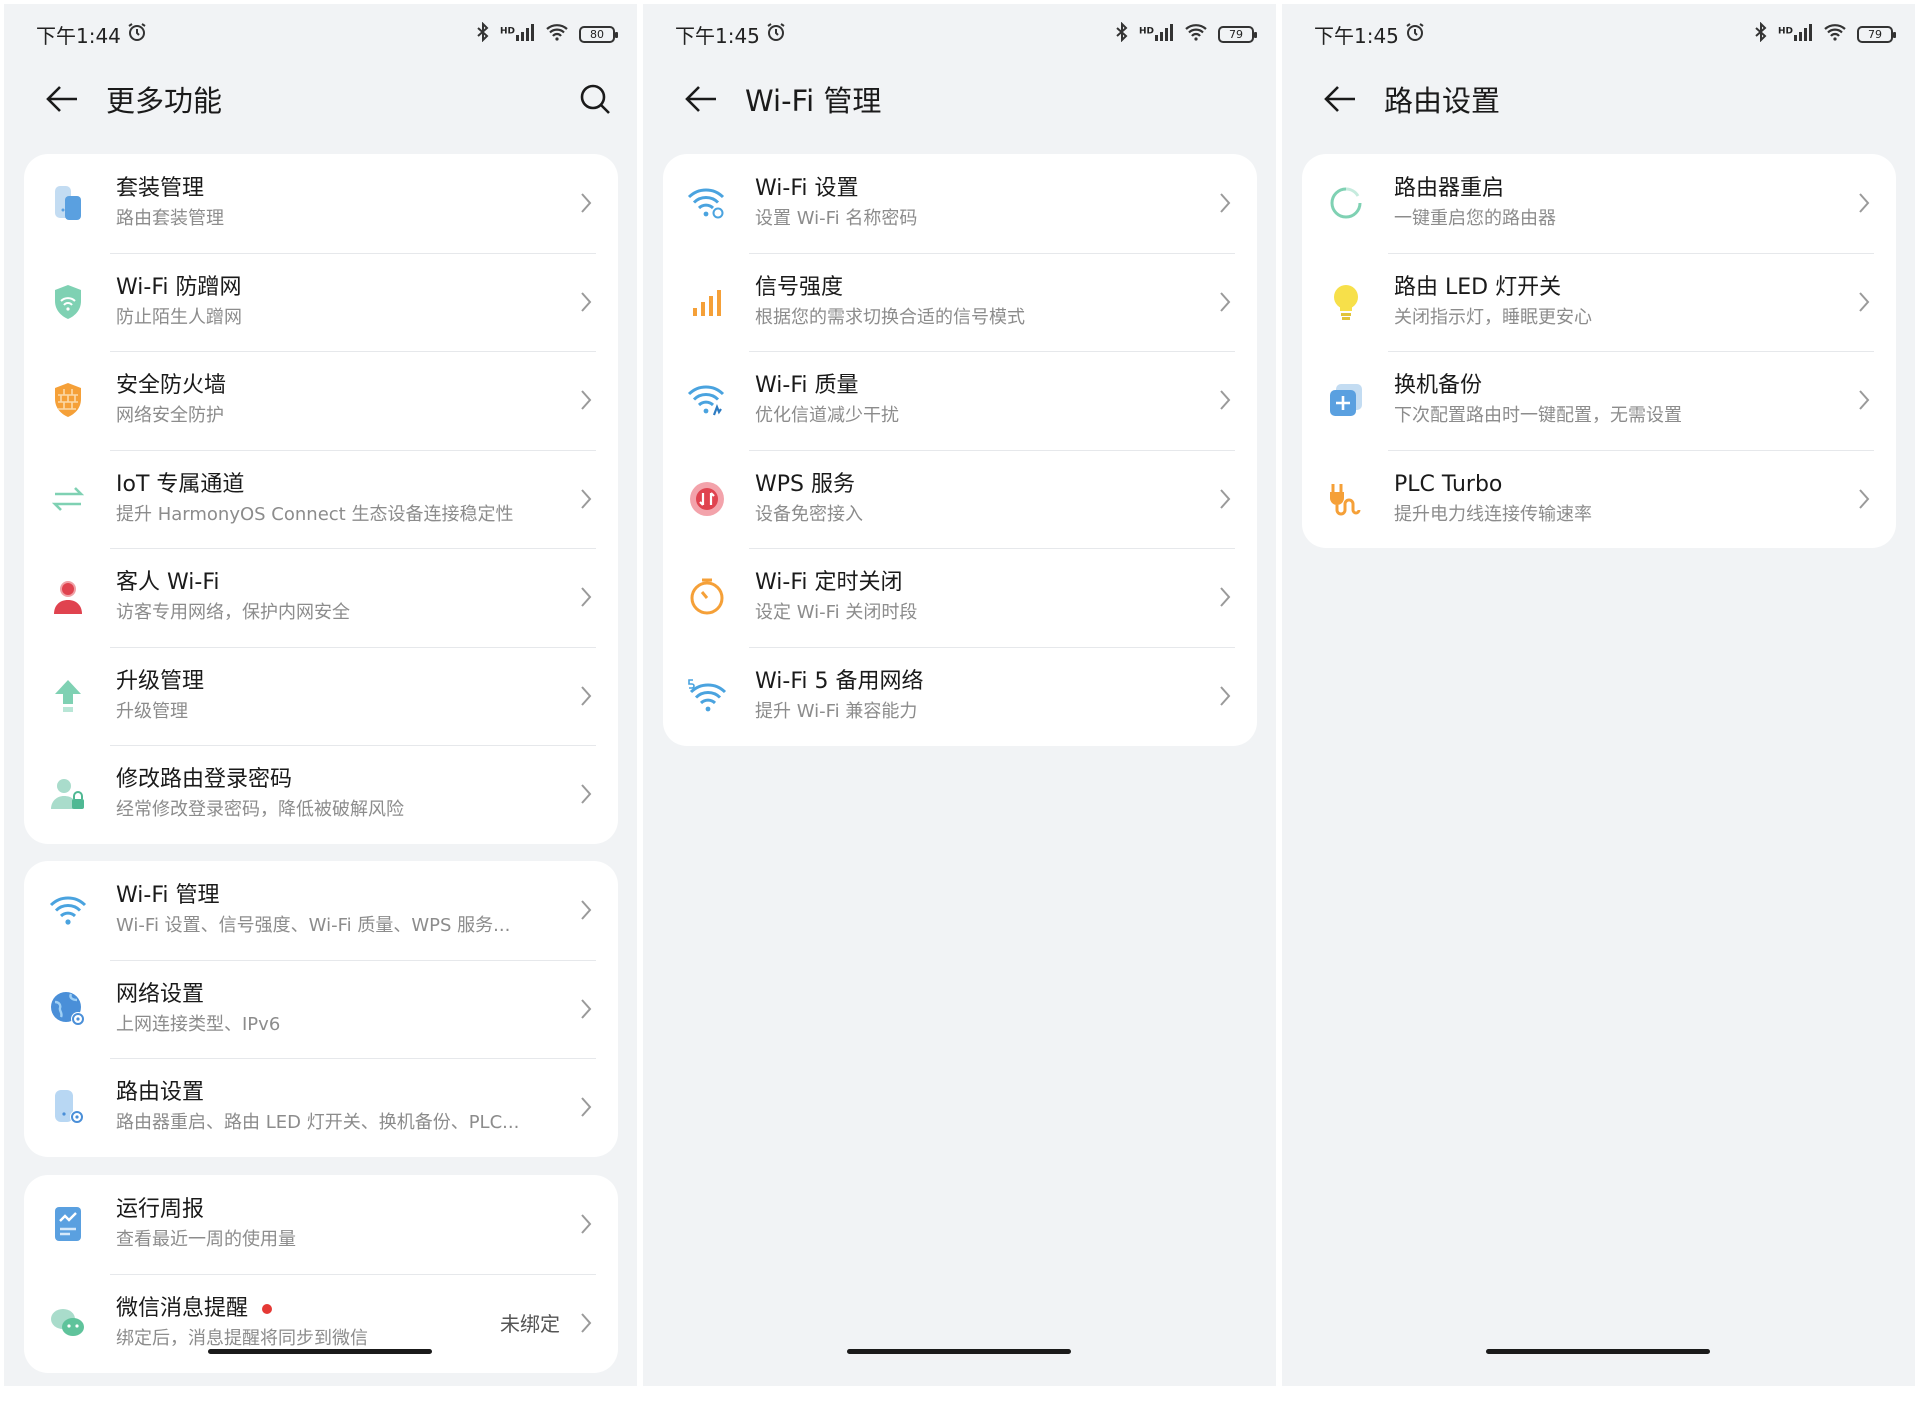 This screenshot has width=1920, height=1417. I want to click on item-subtitle: 路由套装管理, so click(170, 219).